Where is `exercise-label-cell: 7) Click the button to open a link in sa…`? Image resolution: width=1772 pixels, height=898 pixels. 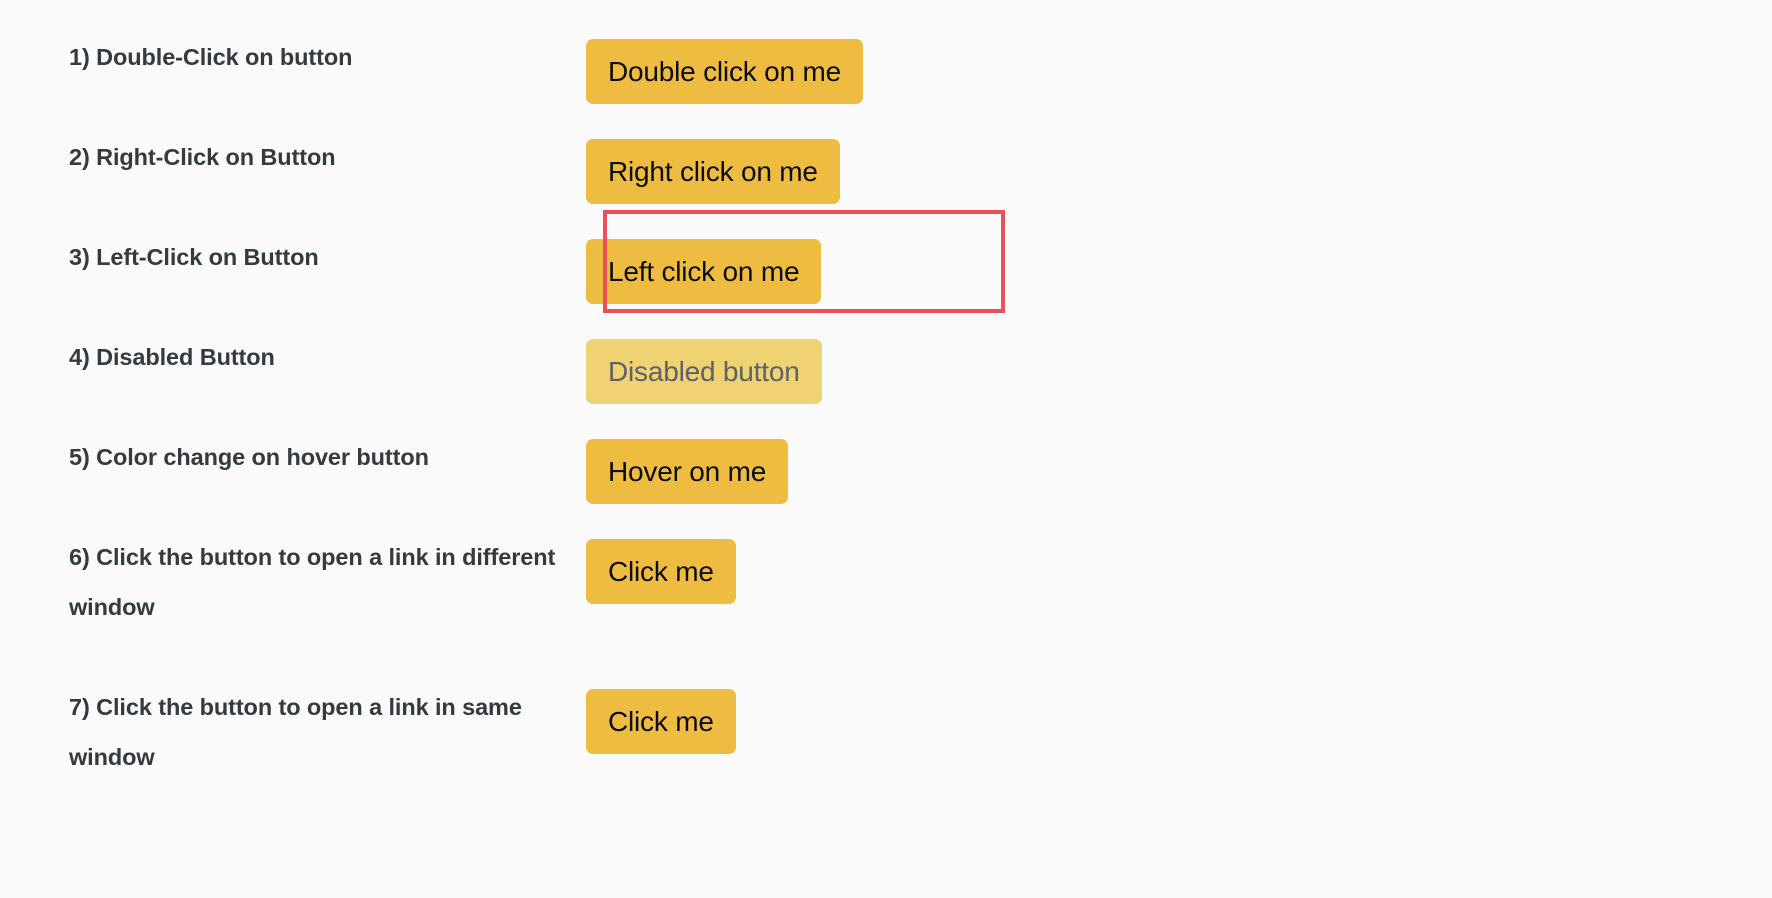
exercise-label-cell: 7) Click the button to open a link in sa… is located at coordinates (293, 722).